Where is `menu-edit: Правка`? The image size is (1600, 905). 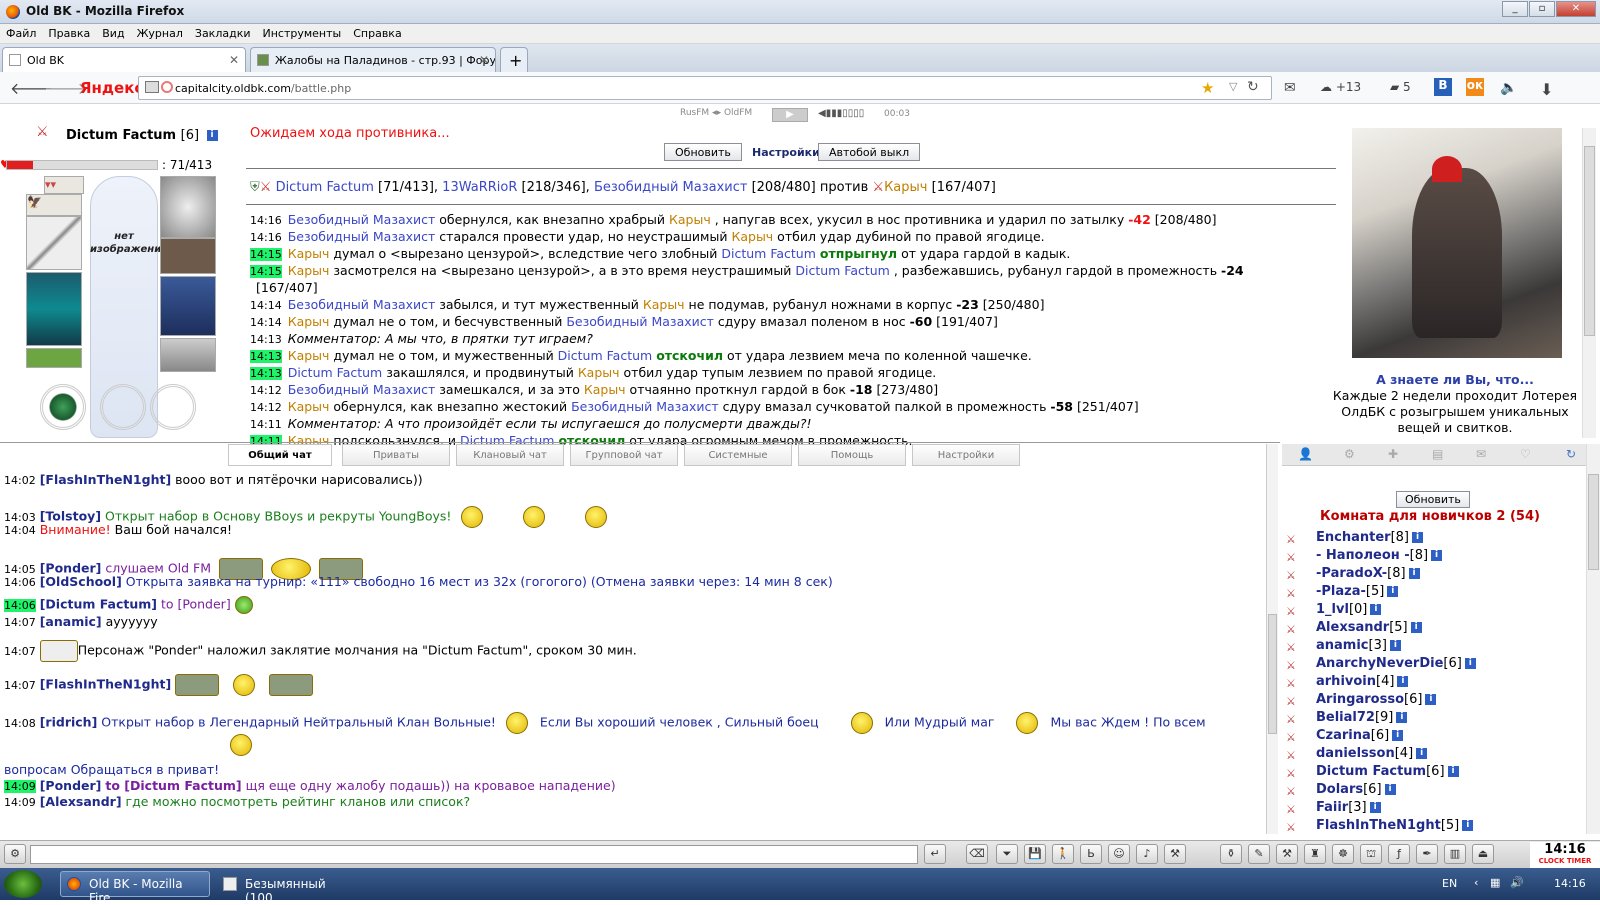 menu-edit: Правка is located at coordinates (69, 32).